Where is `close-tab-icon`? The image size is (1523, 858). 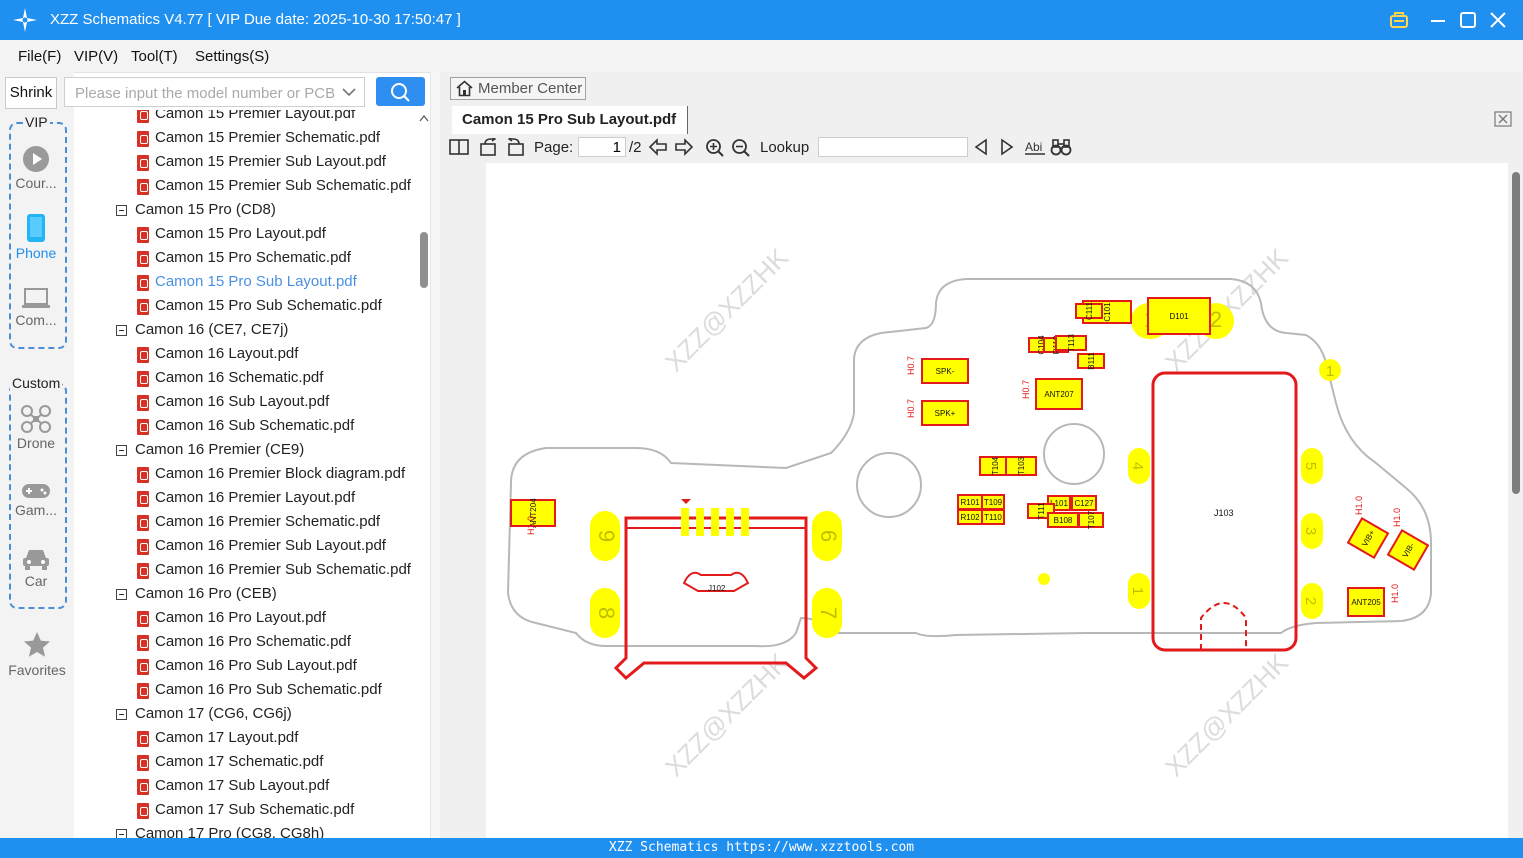 close-tab-icon is located at coordinates (1503, 119).